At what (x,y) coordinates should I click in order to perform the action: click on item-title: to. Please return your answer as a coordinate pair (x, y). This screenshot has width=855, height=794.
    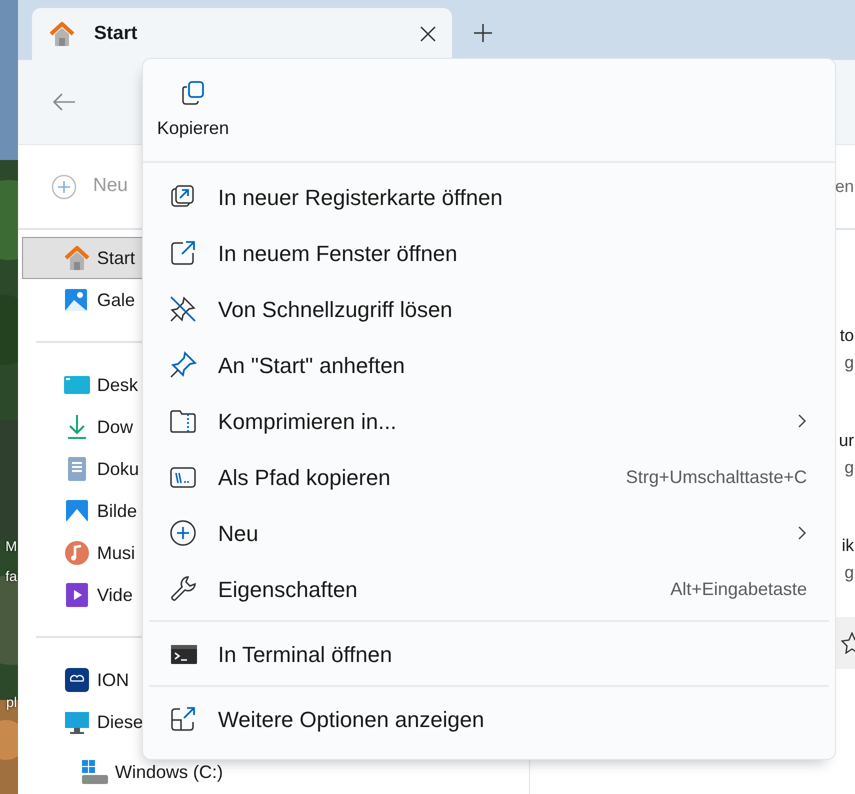
    Looking at the image, I should click on (847, 336).